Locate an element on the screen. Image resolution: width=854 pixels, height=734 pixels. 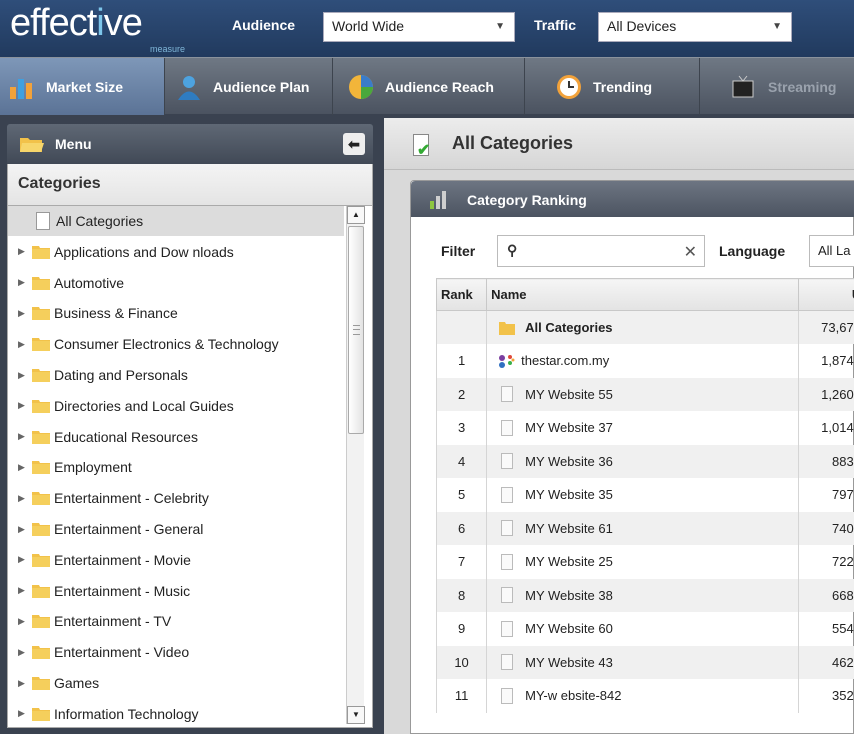
row-name: MY Website 25 is located at coordinates (569, 561).